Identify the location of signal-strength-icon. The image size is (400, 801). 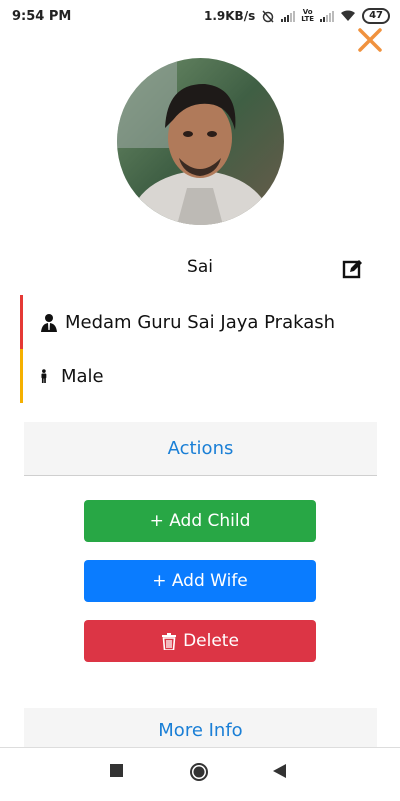
(288, 16).